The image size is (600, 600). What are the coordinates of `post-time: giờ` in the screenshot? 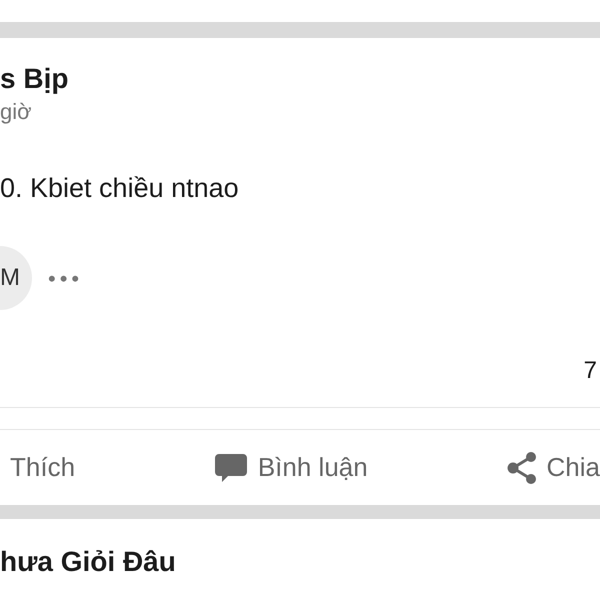 It's located at (16, 112).